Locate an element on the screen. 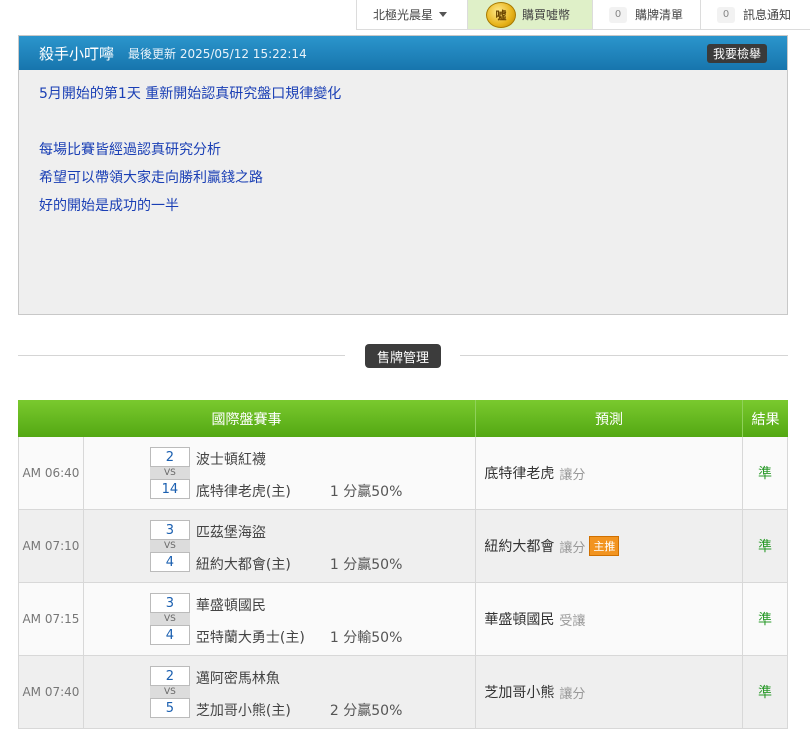 The image size is (810, 729). handicap-odds: 1 分輸50% is located at coordinates (366, 638).